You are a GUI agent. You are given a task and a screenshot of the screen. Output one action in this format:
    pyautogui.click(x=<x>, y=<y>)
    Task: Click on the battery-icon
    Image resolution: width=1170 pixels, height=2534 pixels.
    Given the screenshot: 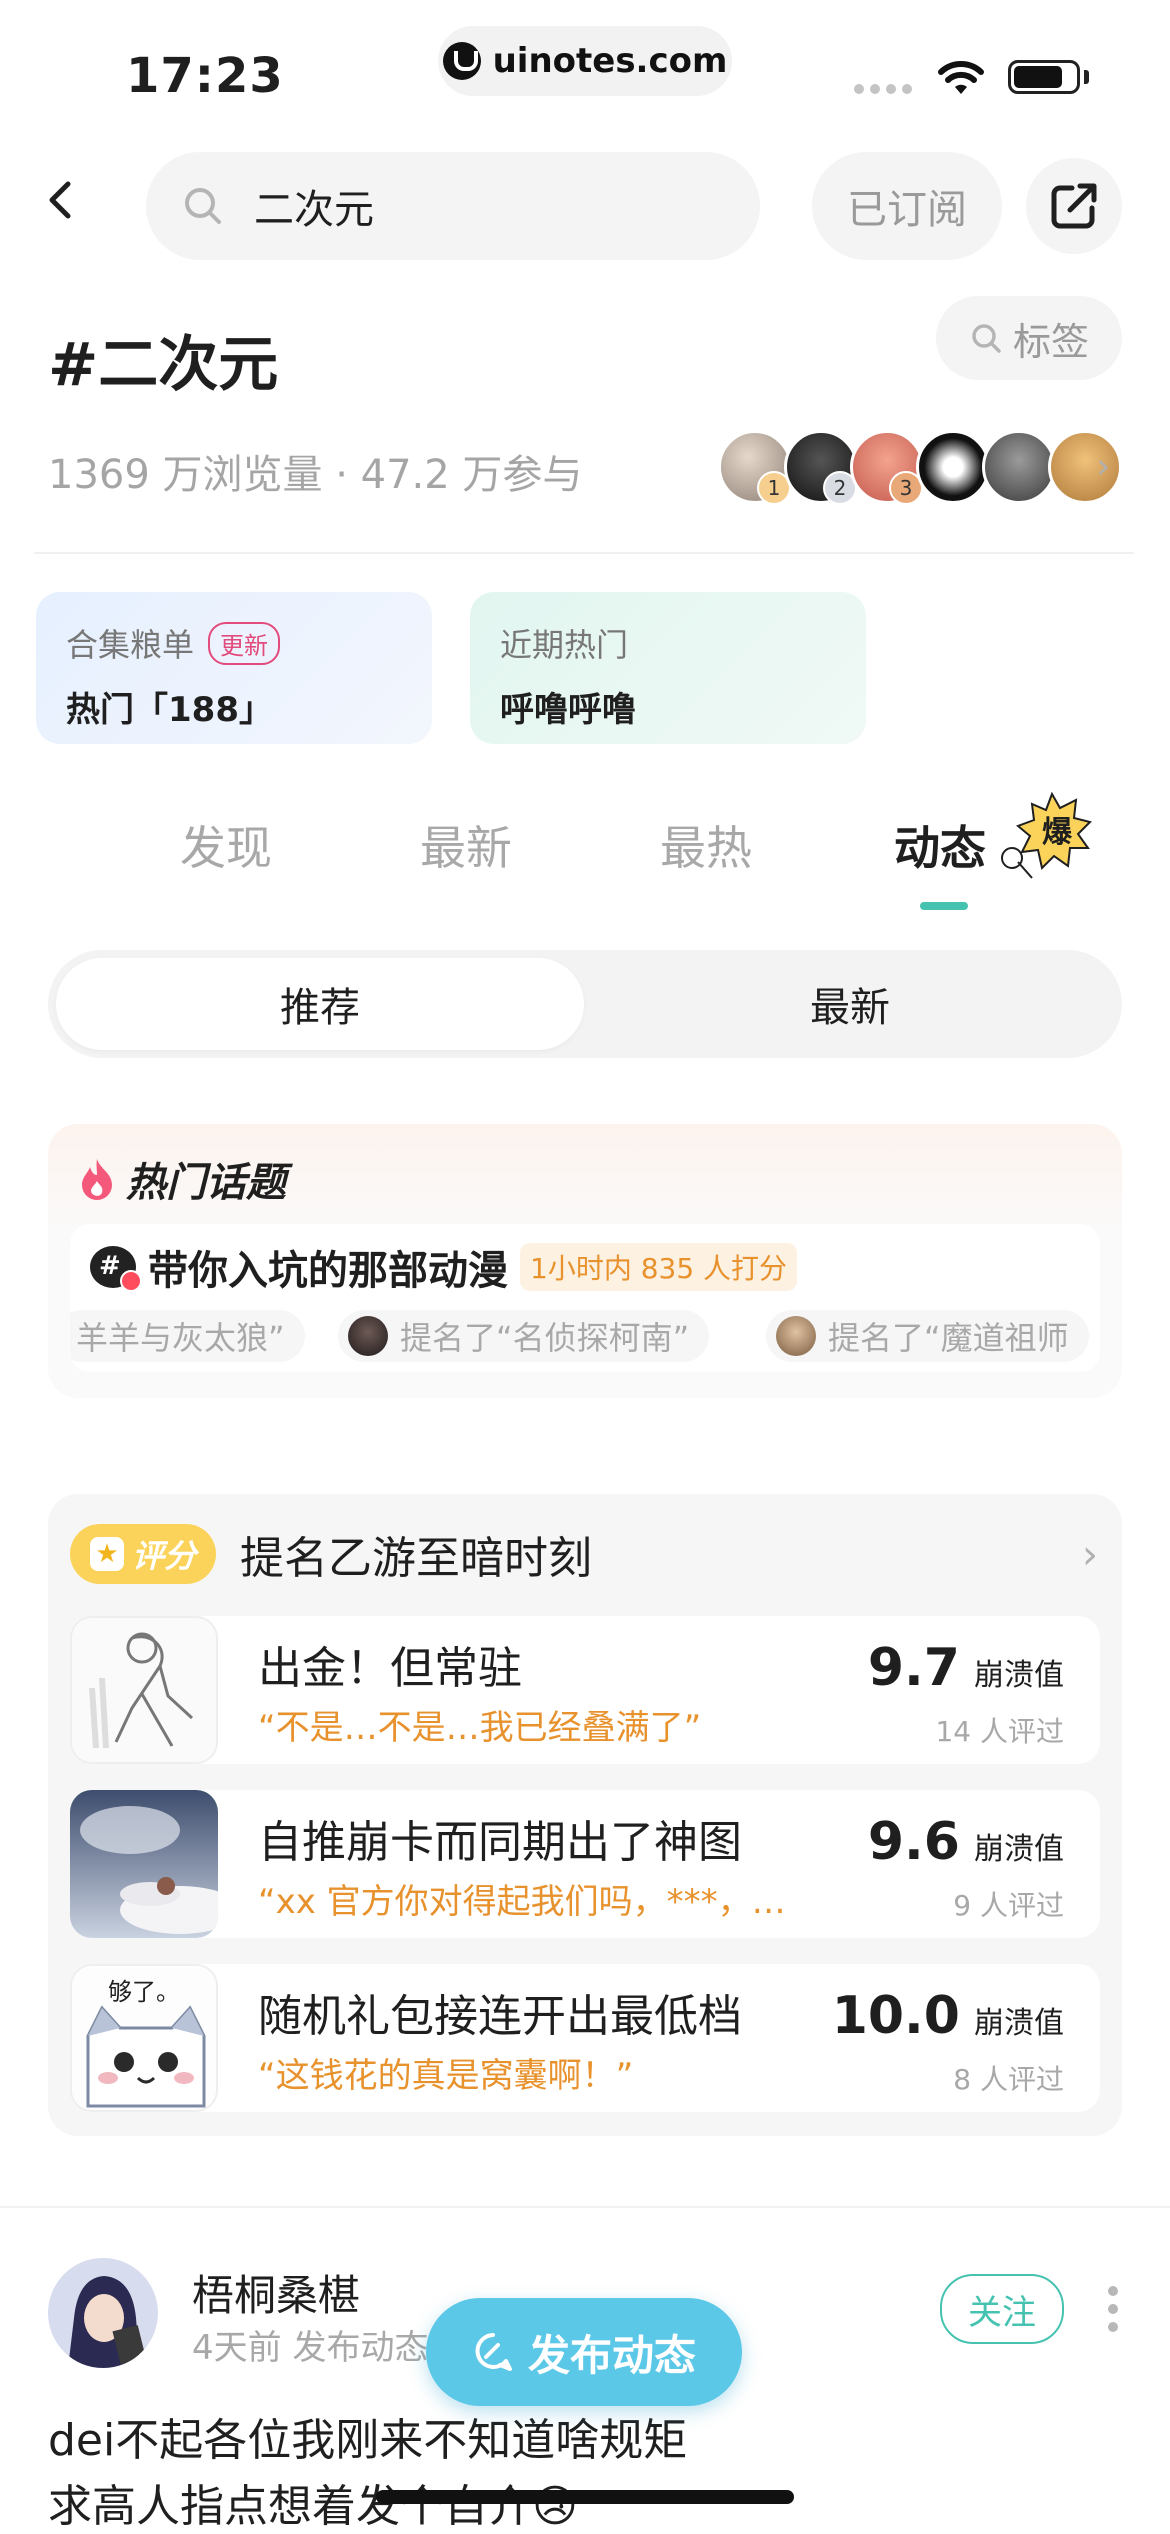 What is the action you would take?
    pyautogui.click(x=1044, y=77)
    